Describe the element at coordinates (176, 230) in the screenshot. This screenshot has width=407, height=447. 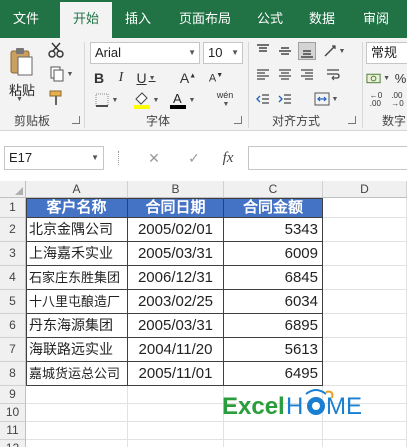
I see `table-cell: 2005/02/01` at that location.